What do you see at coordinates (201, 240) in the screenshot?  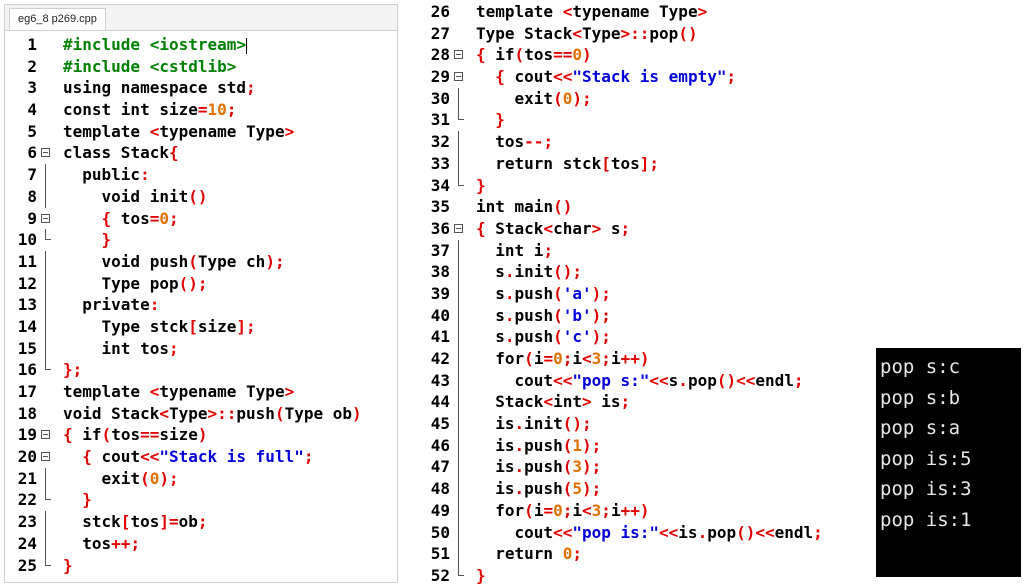 I see `code-line: 10 }` at bounding box center [201, 240].